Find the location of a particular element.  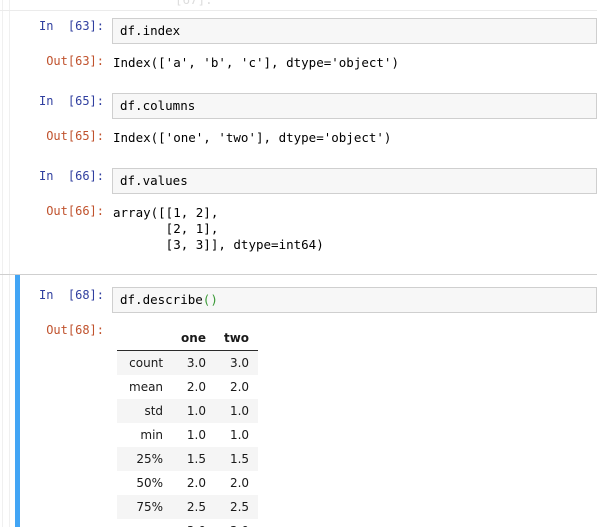

dataframe-row-header: count is located at coordinates (145, 362).